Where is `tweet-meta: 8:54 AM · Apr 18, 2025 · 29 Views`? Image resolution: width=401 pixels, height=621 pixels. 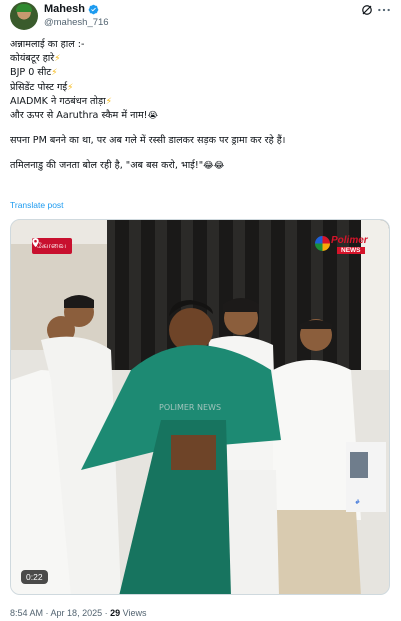
tweet-meta: 8:54 AM · Apr 18, 2025 · 29 Views is located at coordinates (78, 613).